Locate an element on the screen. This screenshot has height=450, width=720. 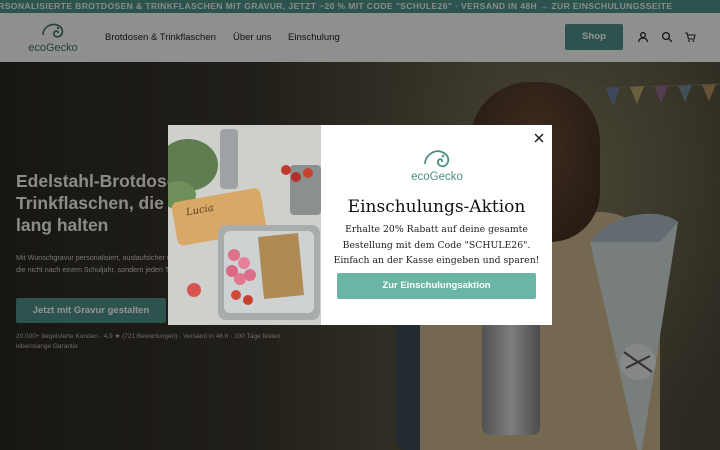
modal-logo: ecoGecko is located at coordinates (437, 167).